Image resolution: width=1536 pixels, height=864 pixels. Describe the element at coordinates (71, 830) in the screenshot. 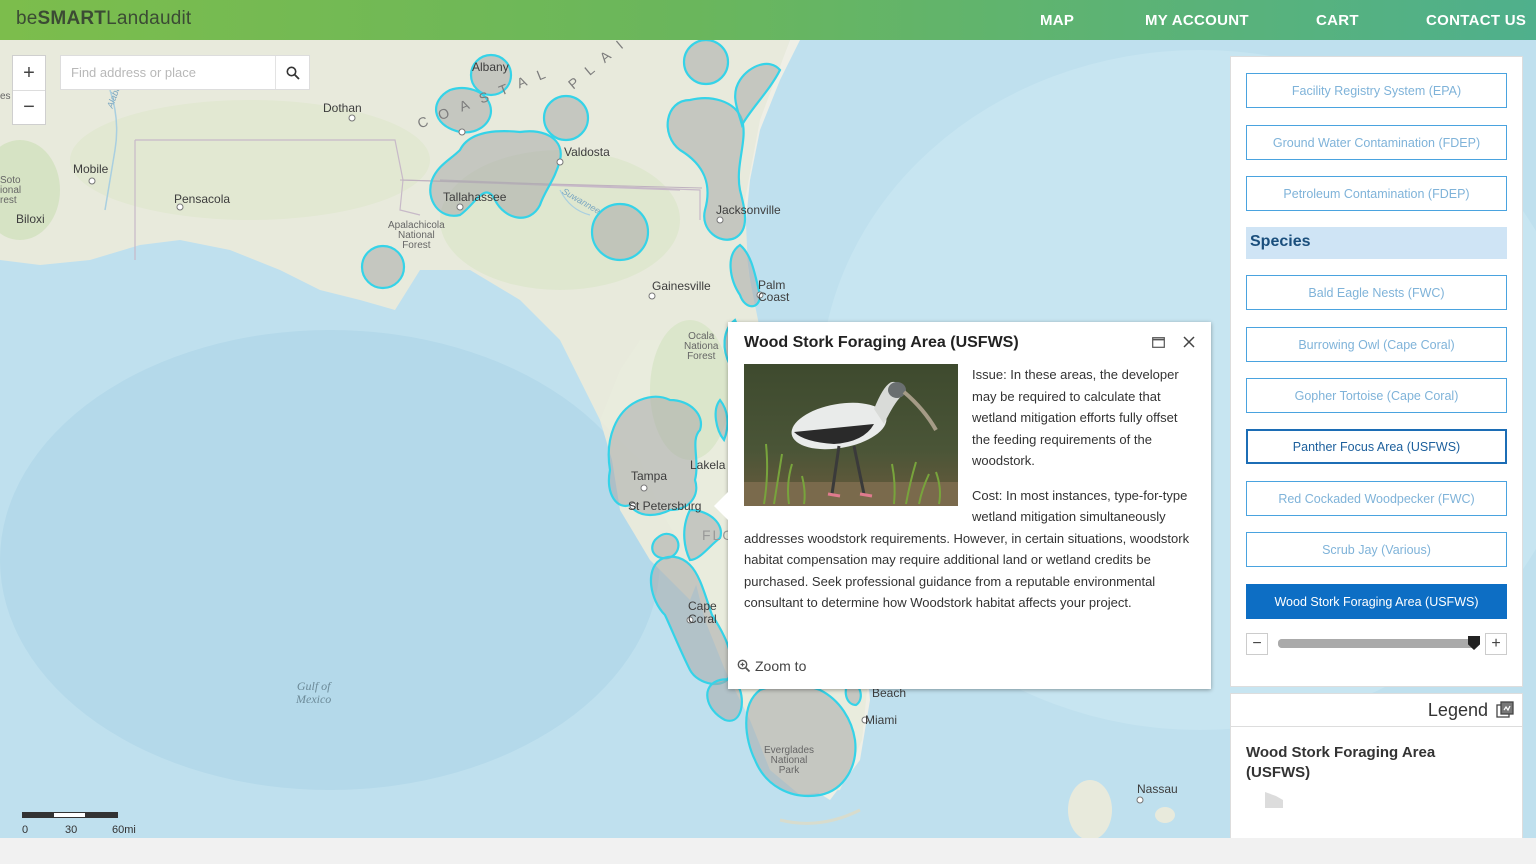

I see `scale-label-30: 30` at that location.